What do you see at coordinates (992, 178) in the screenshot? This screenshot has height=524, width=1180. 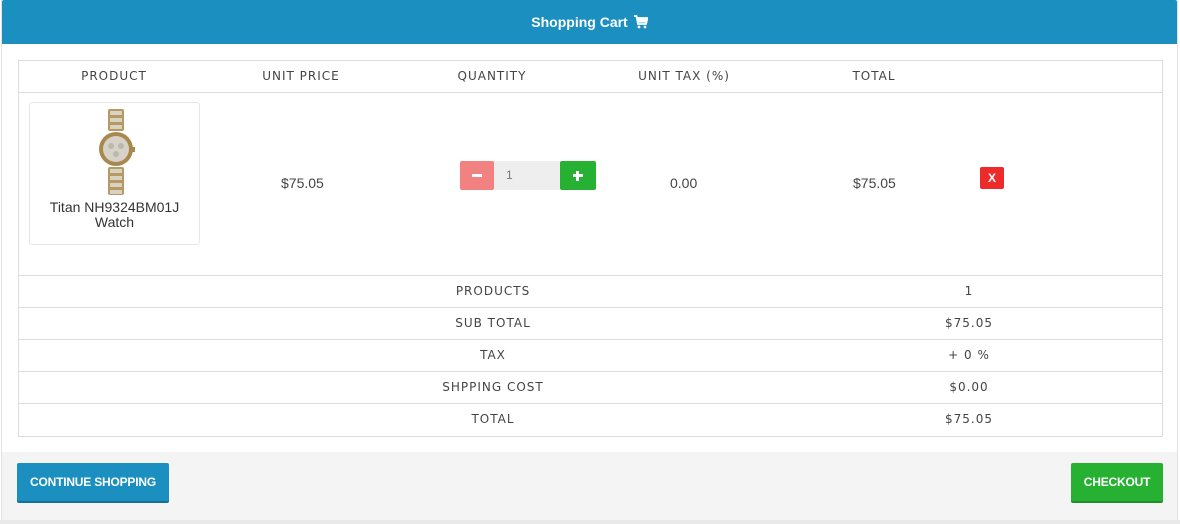 I see `remove-item-button: X` at bounding box center [992, 178].